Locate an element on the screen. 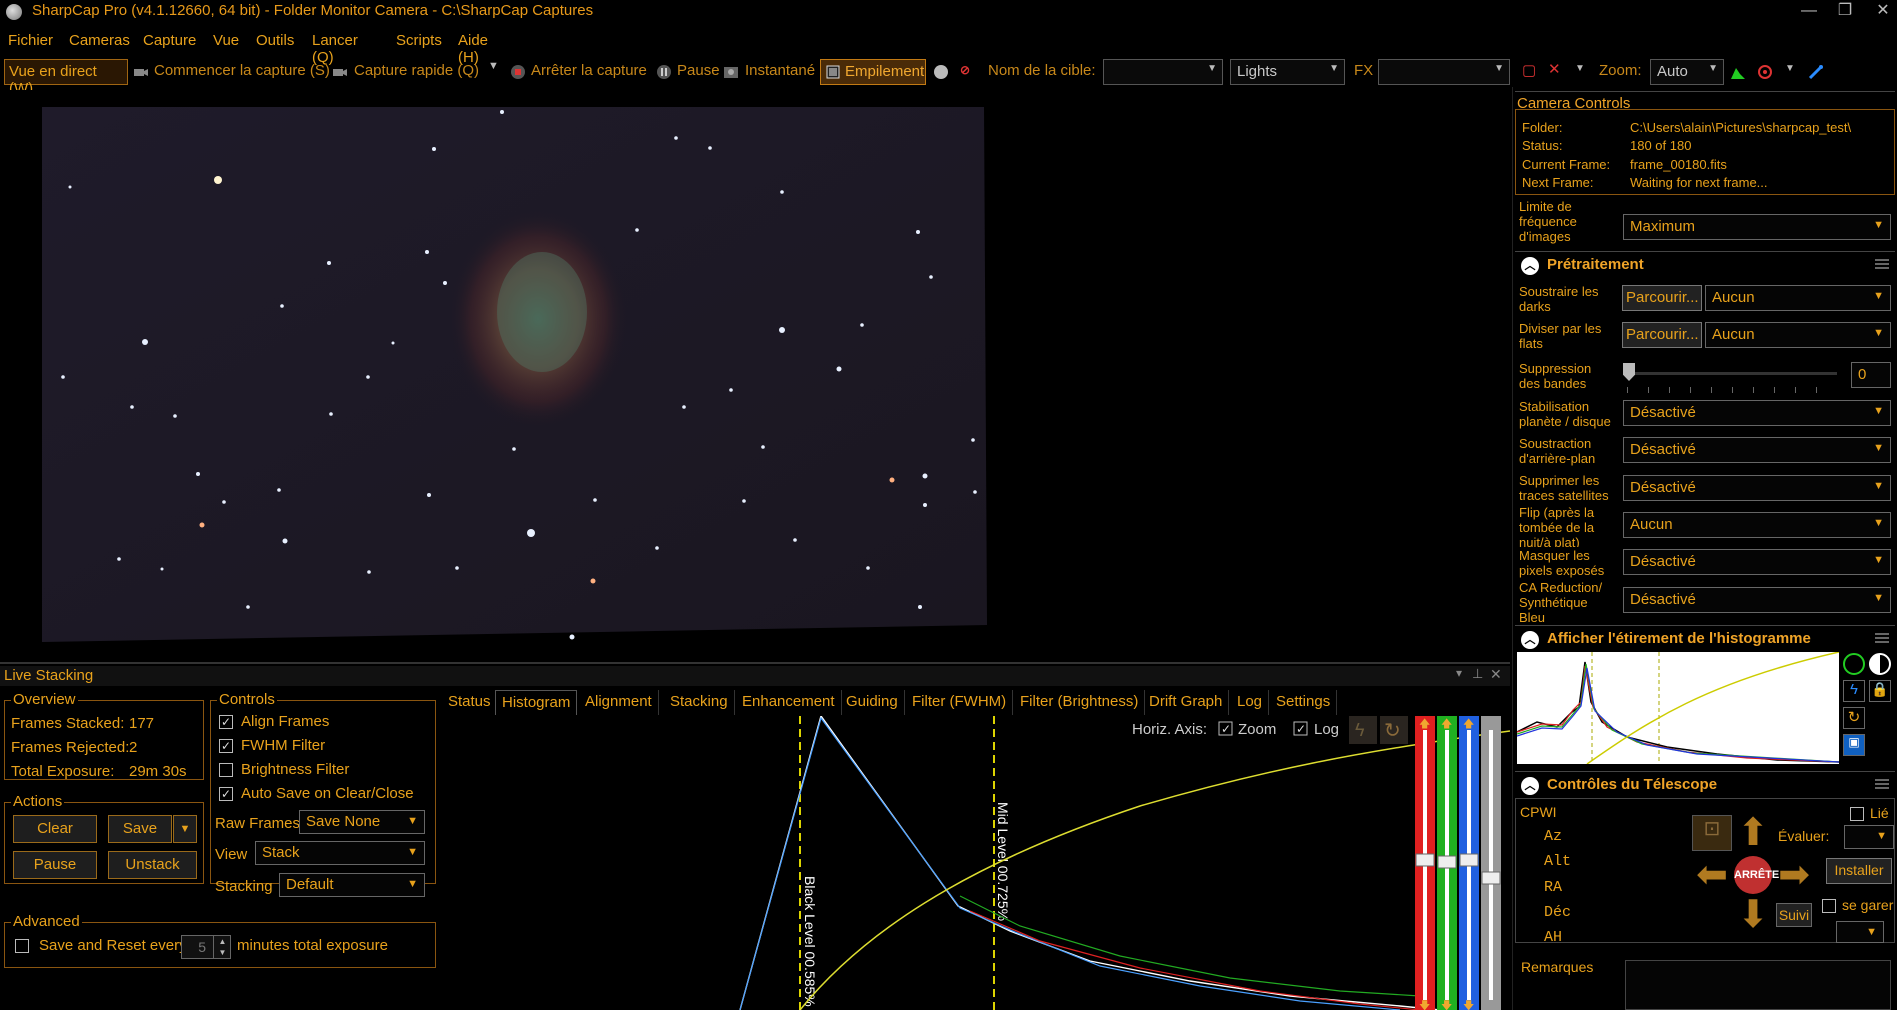 This screenshot has height=1010, width=1897. wand-icon is located at coordinates (1816, 72).